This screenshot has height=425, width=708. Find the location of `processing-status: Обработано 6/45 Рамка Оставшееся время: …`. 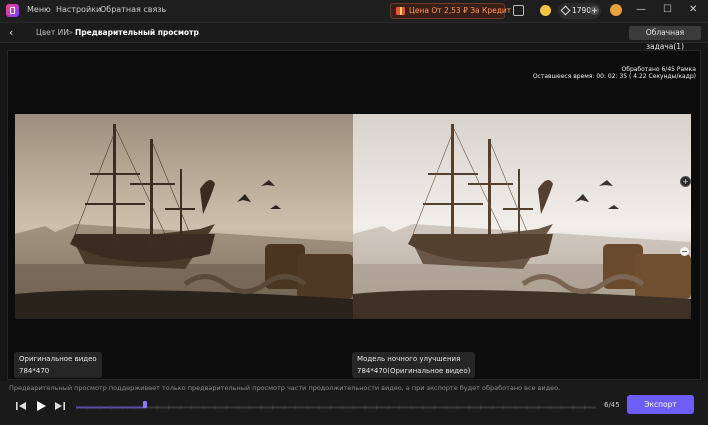

processing-status: Обработано 6/45 Рамка Оставшееся время: … is located at coordinates (614, 73).